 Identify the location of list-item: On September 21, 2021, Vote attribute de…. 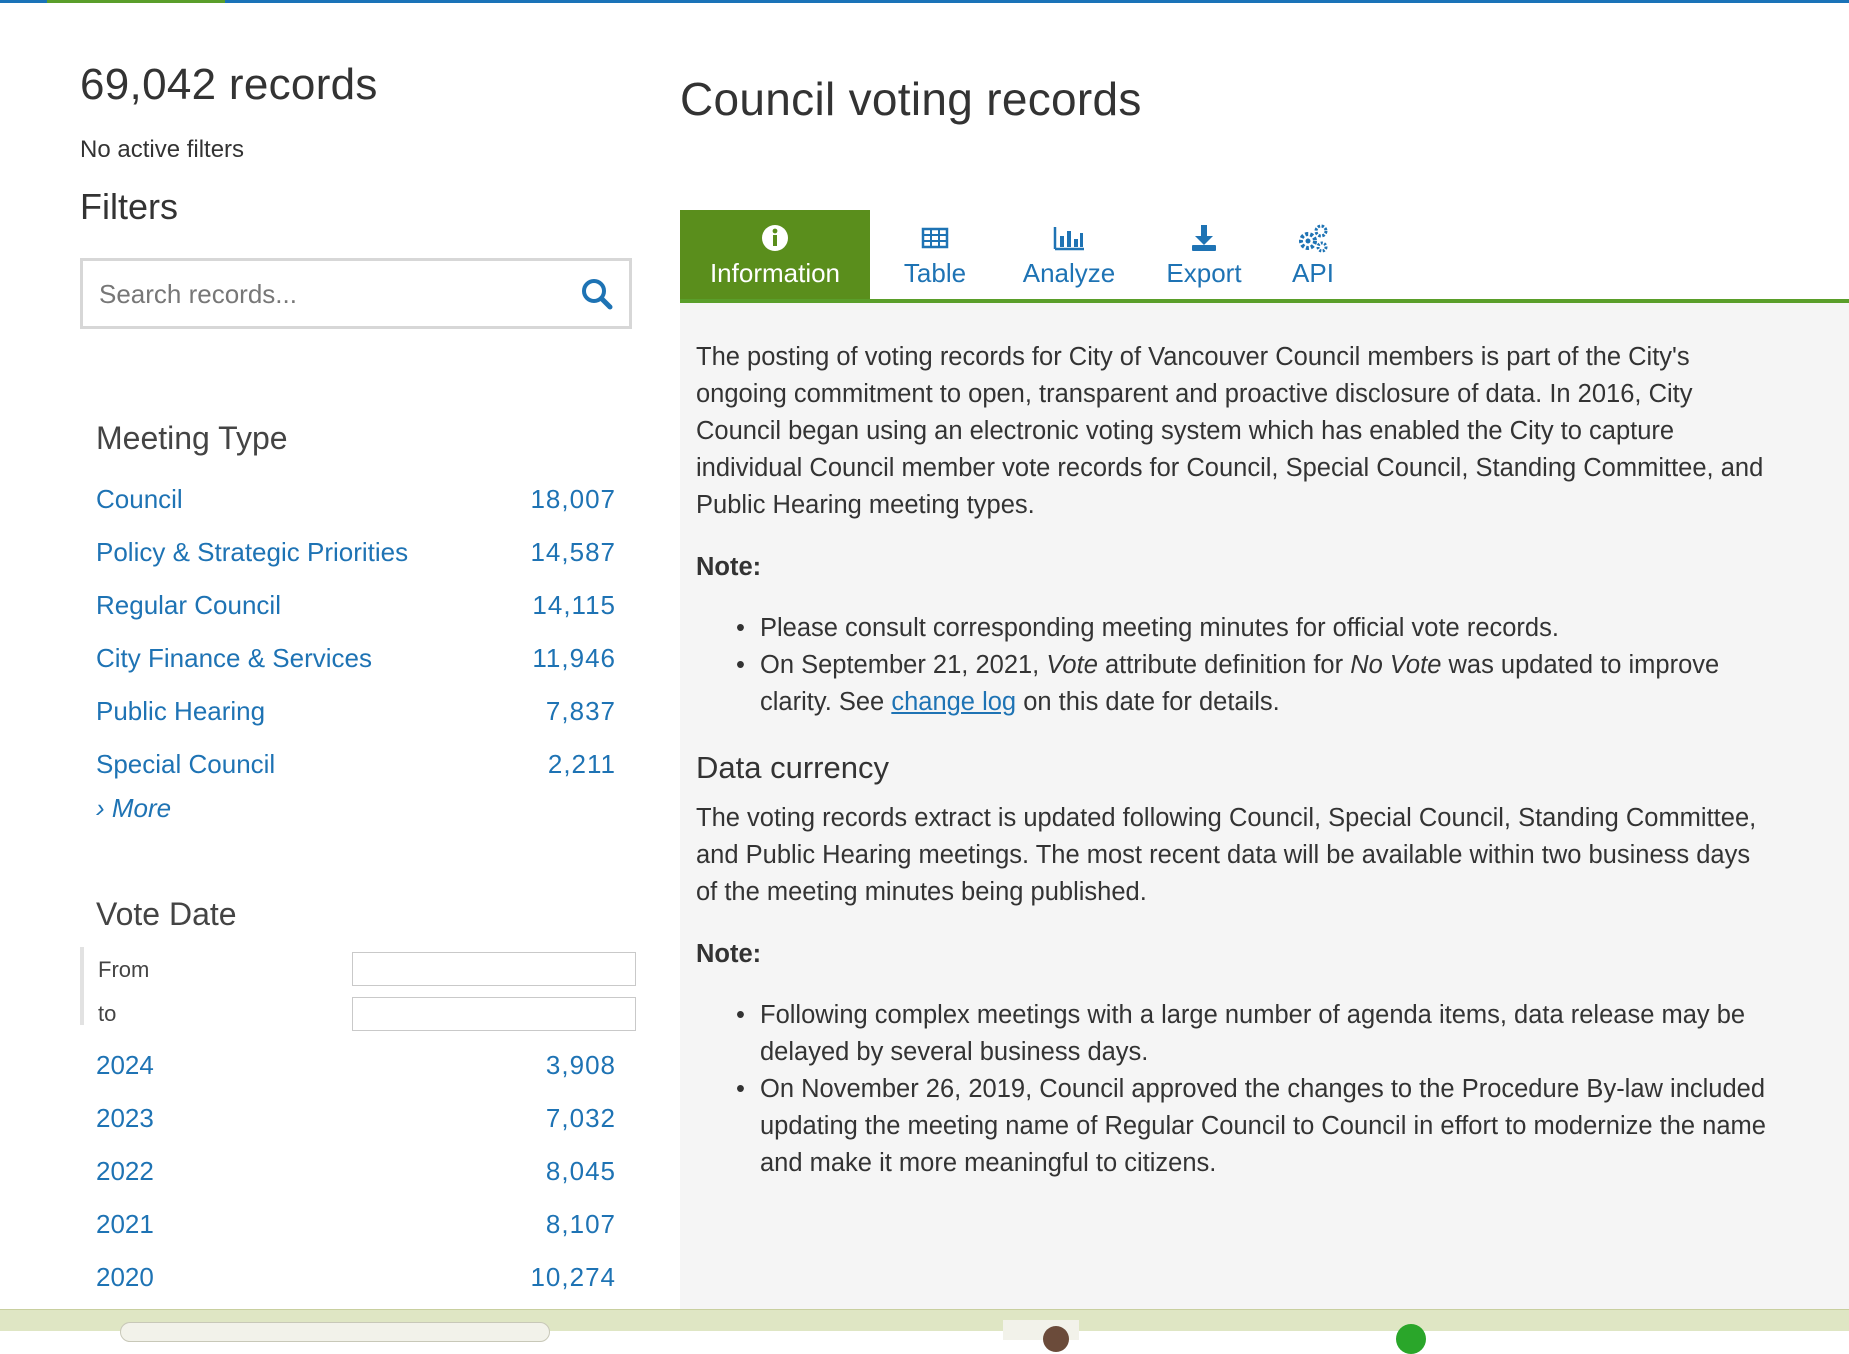
(1236, 684).